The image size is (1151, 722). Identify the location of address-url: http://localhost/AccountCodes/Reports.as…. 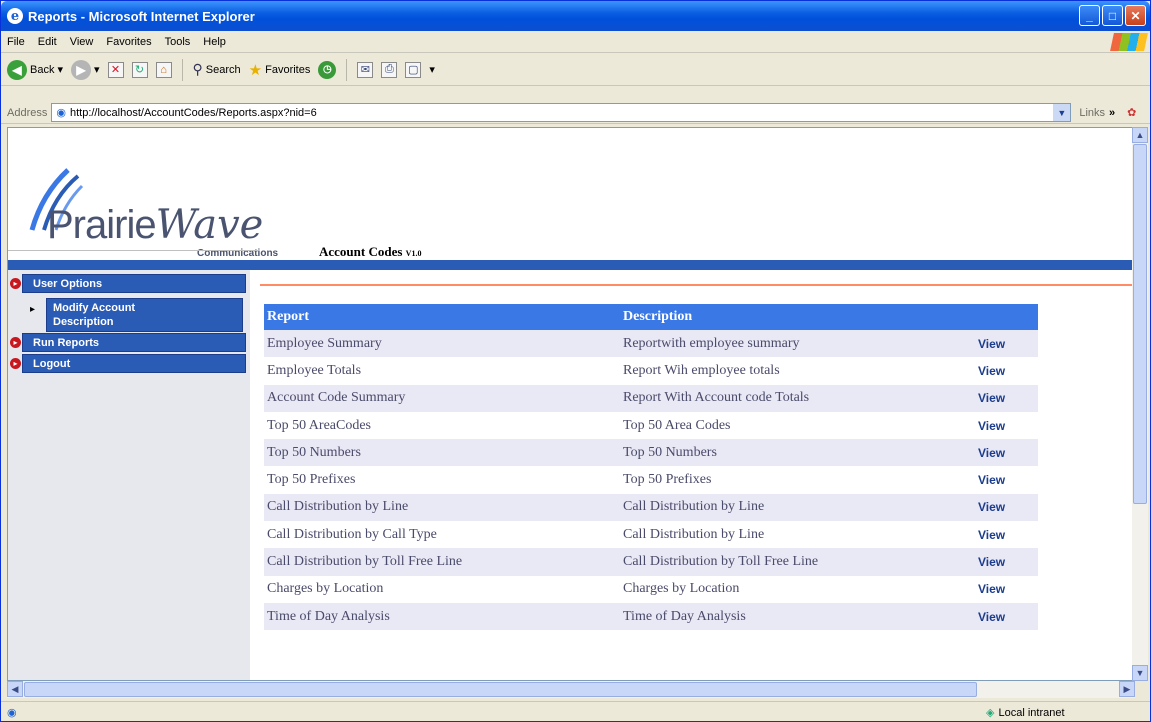
(193, 112).